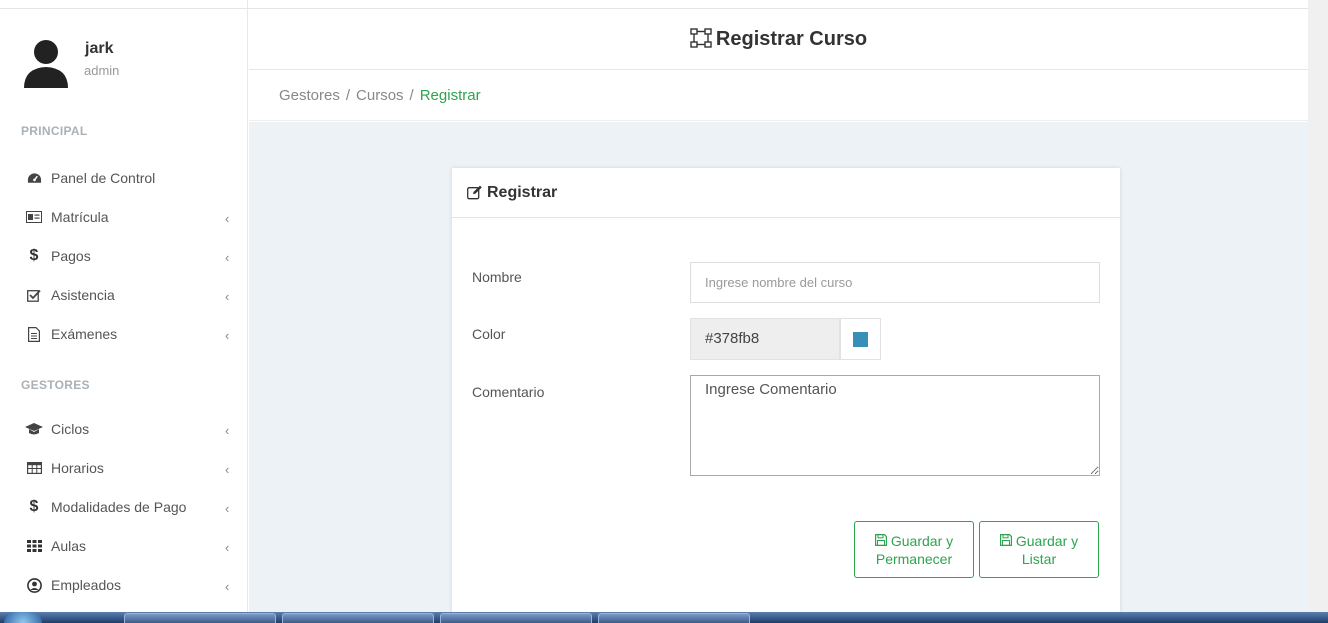 Image resolution: width=1328 pixels, height=623 pixels. Describe the element at coordinates (380, 95) in the screenshot. I see `breadcrumb-item-cursos: Cursos` at that location.